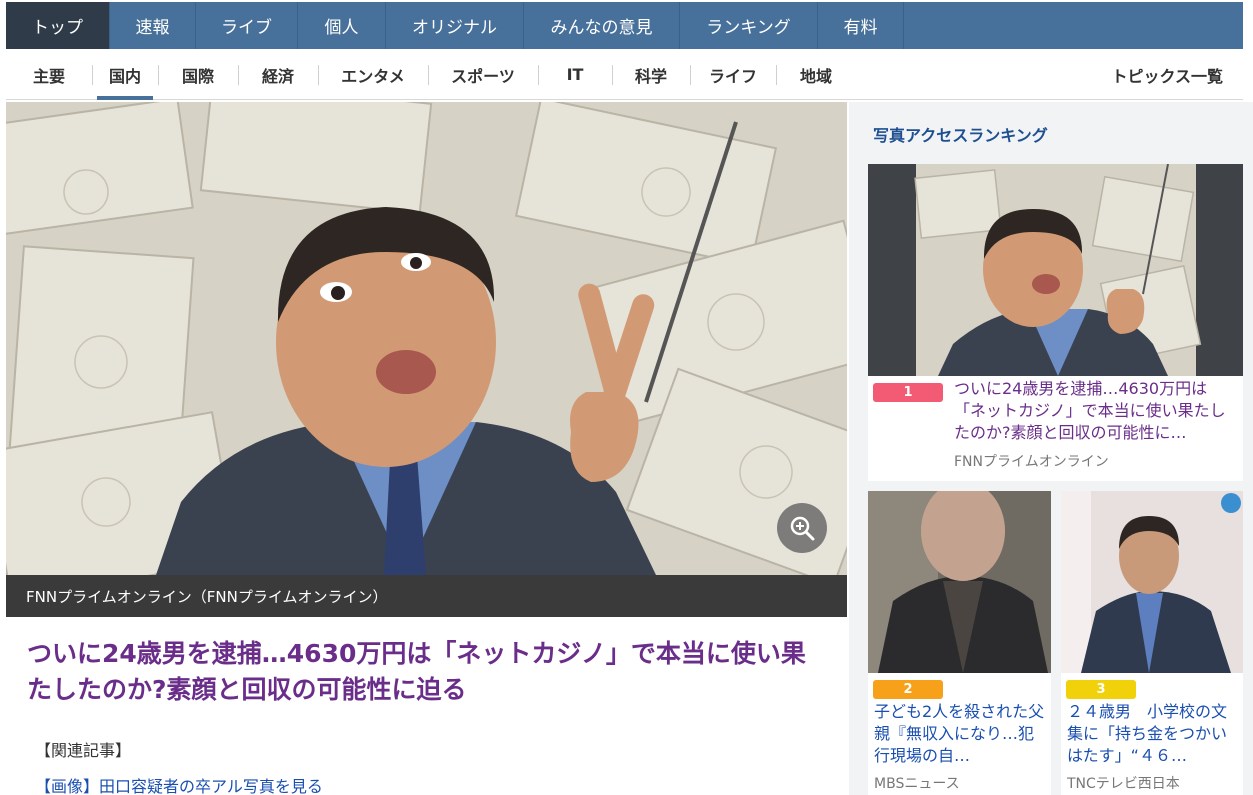 Image resolution: width=1253 pixels, height=795 pixels. Describe the element at coordinates (455, 25) in the screenshot. I see `tab-original: オリジナル` at that location.